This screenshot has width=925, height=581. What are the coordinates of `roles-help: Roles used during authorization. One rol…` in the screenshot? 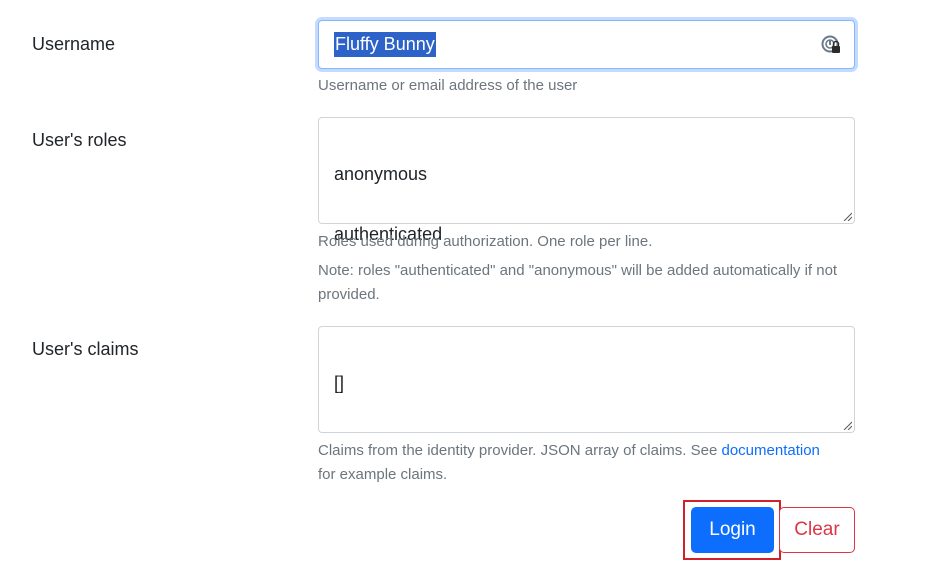 It's located at (485, 241).